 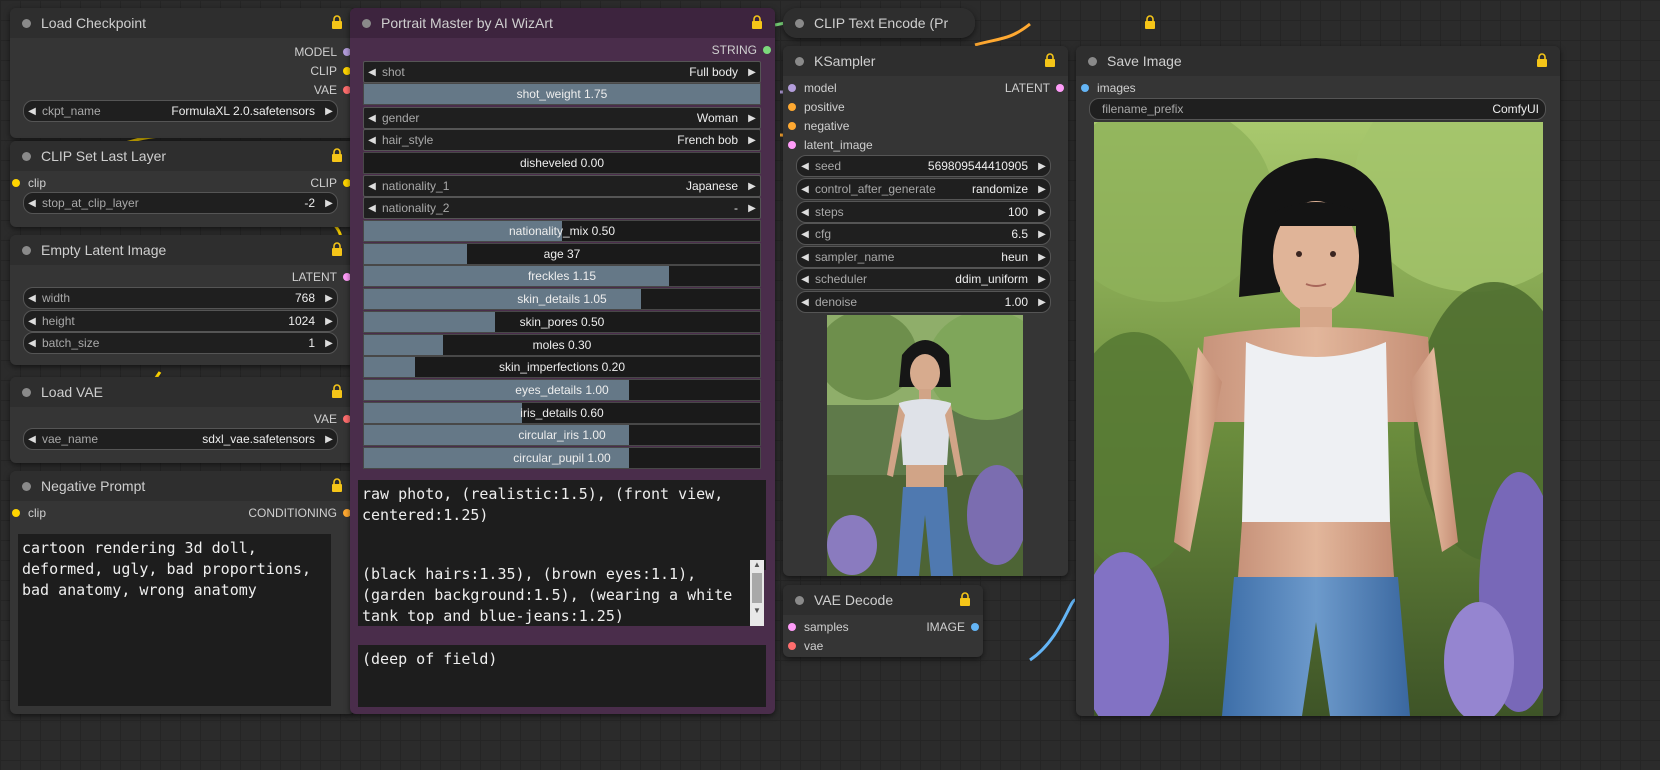 What do you see at coordinates (830, 145) in the screenshot?
I see `input-latent-image: latent_image` at bounding box center [830, 145].